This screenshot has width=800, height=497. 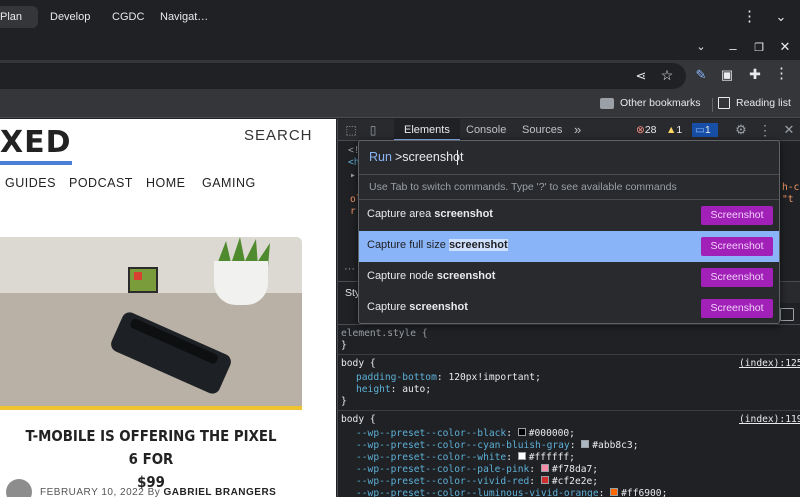 I want to click on settings-gear-icon: ⚙, so click(x=741, y=130).